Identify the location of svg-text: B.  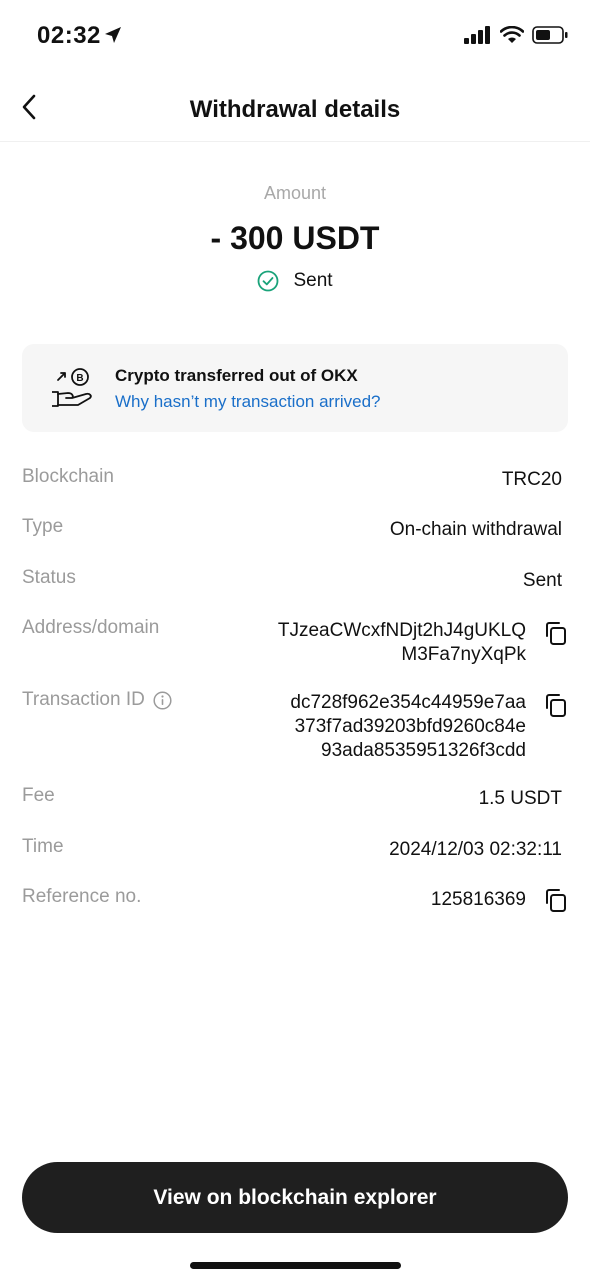
(79, 378).